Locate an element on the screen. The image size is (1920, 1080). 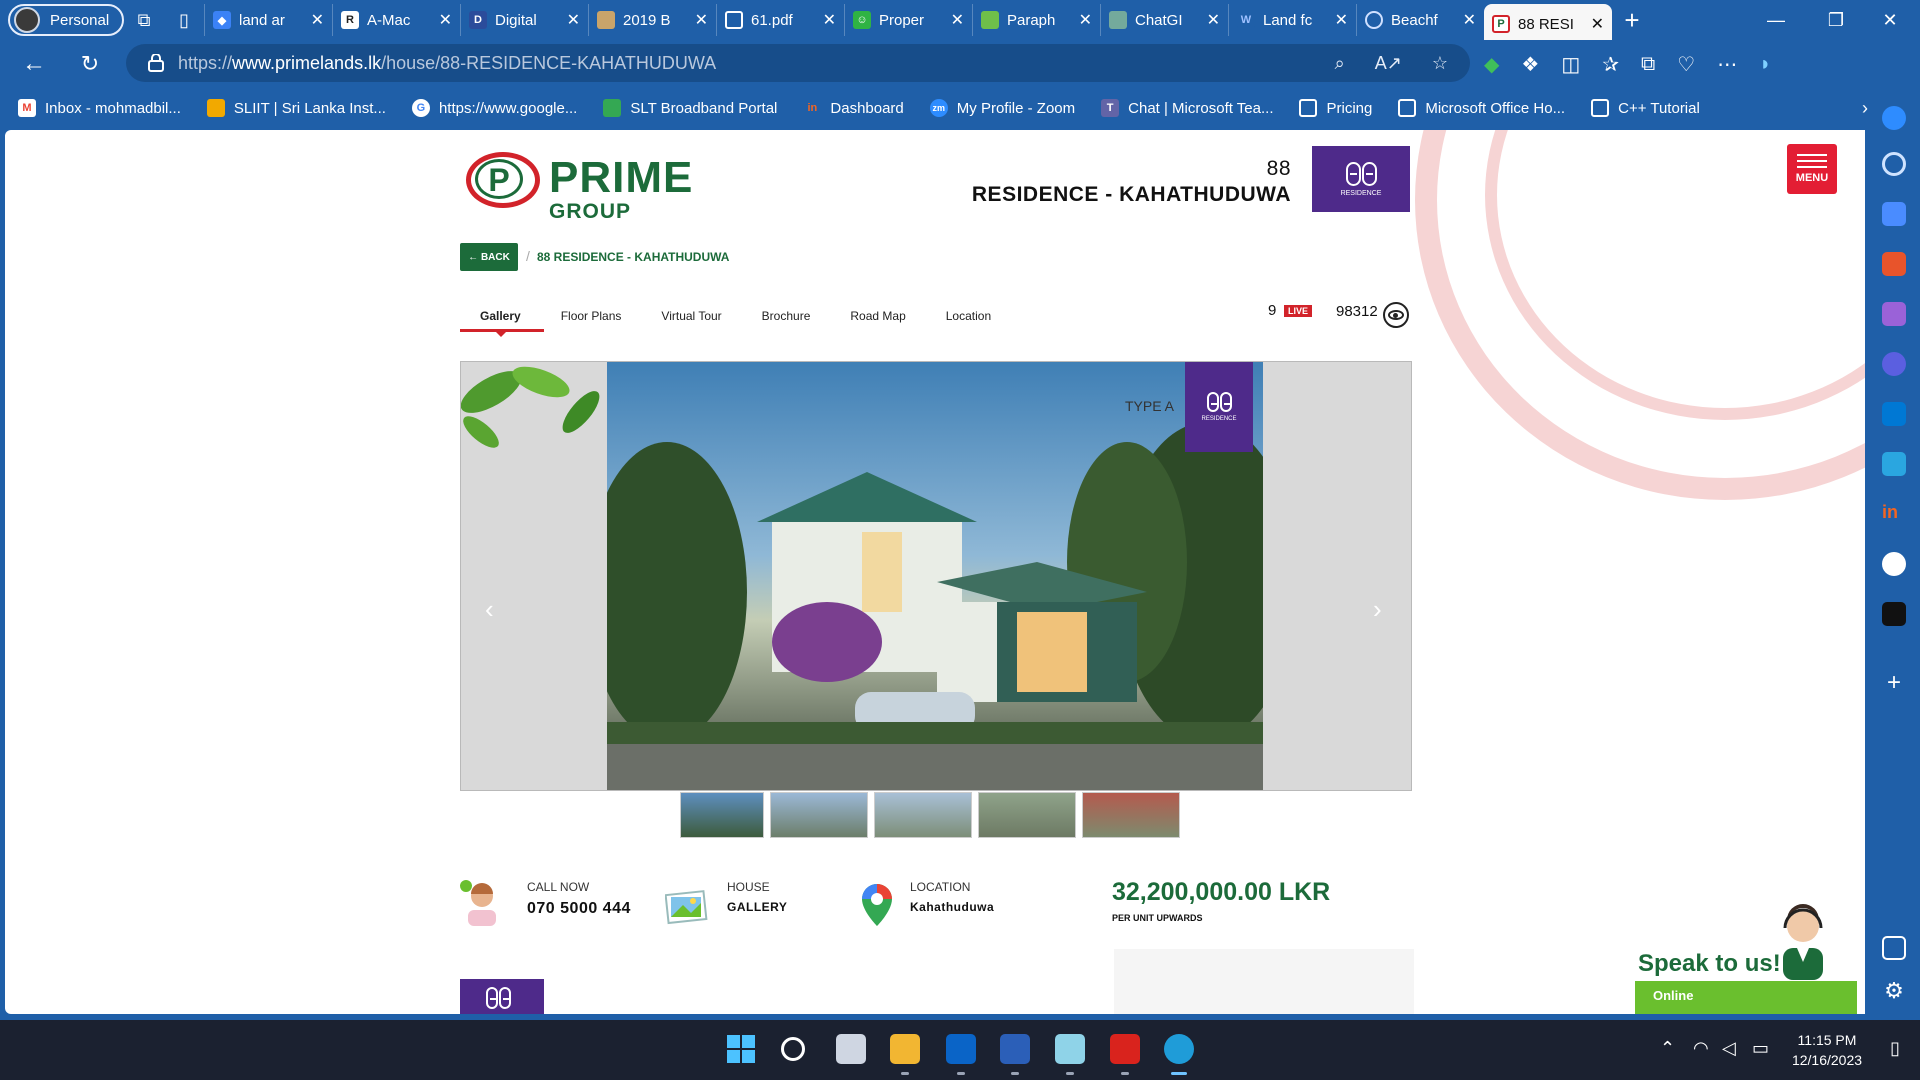
bookmark-item: Pricing is located at coordinates (1335, 108).